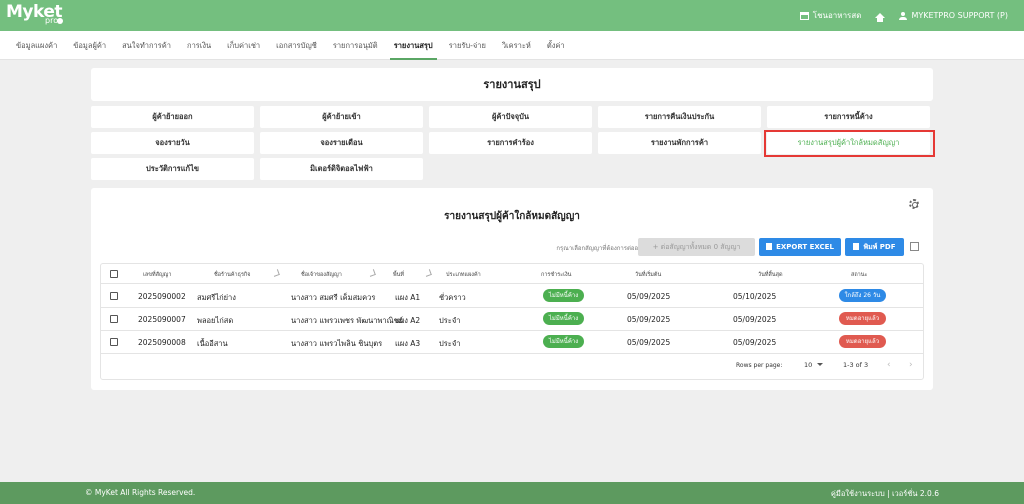 The image size is (1024, 504). What do you see at coordinates (337, 343) in the screenshot?
I see `cell-owner: นางสาว แพรวไพลิน ชินบุตร` at bounding box center [337, 343].